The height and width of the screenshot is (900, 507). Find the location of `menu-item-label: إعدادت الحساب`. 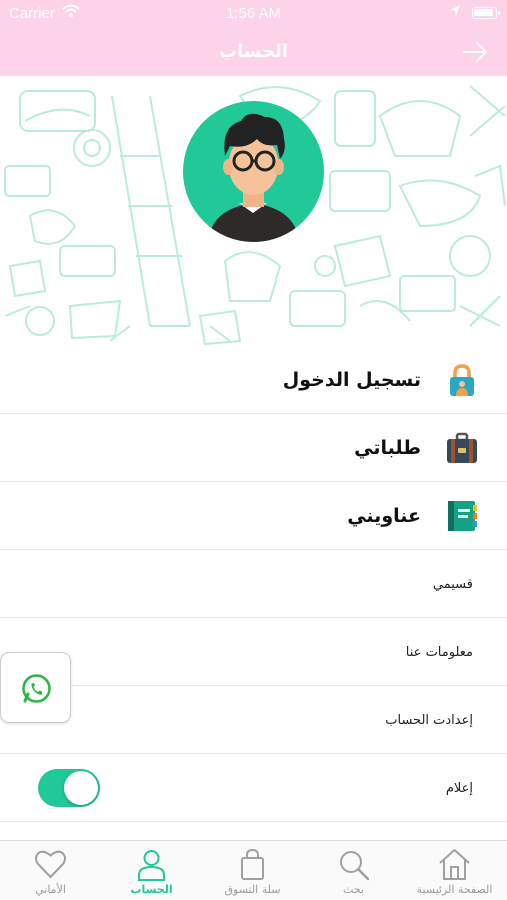

menu-item-label: إعدادت الحساب is located at coordinates (429, 720).